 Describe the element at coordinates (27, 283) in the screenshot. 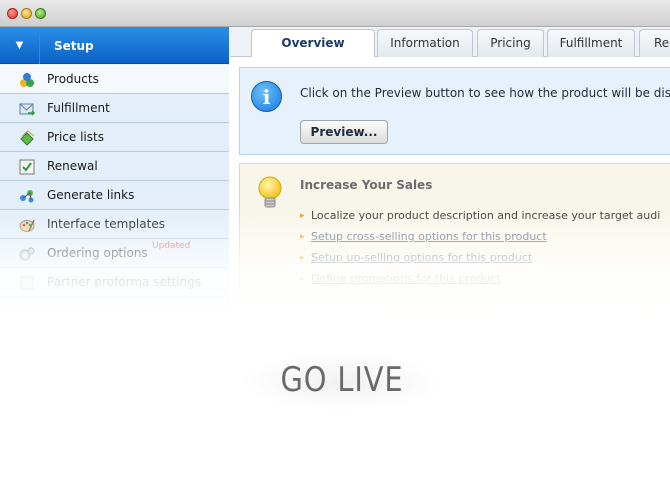

I see `partner-proforma-icon` at that location.